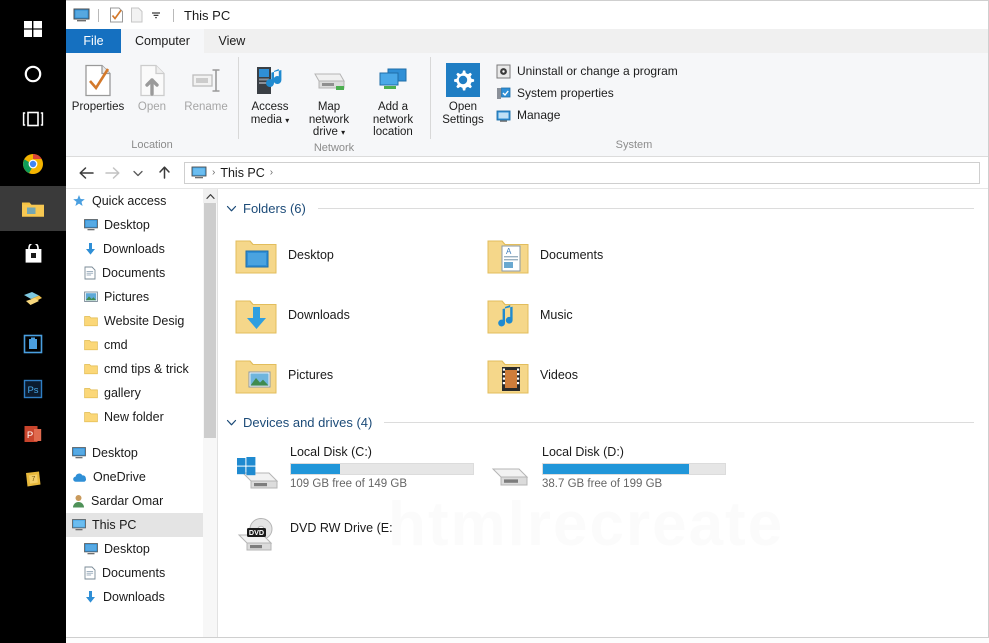  Describe the element at coordinates (156, 15) in the screenshot. I see `qat-customize-button` at that location.